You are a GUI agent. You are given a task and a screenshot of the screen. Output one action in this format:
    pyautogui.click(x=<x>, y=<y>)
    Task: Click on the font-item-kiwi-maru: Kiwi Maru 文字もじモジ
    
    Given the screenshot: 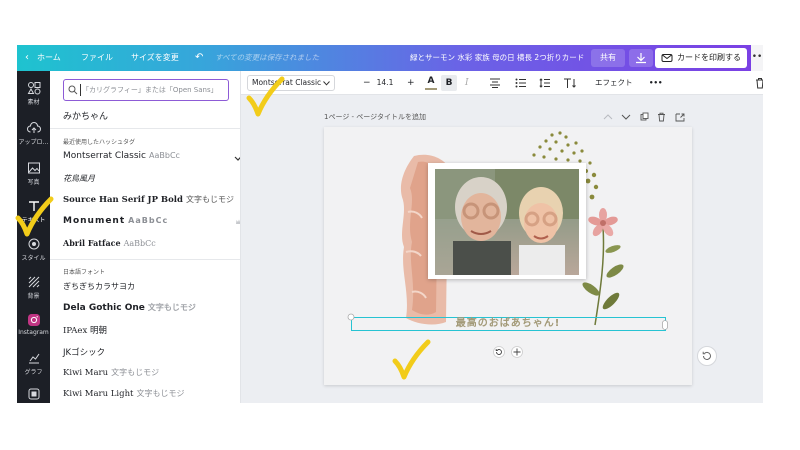 What is the action you would take?
    pyautogui.click(x=111, y=372)
    